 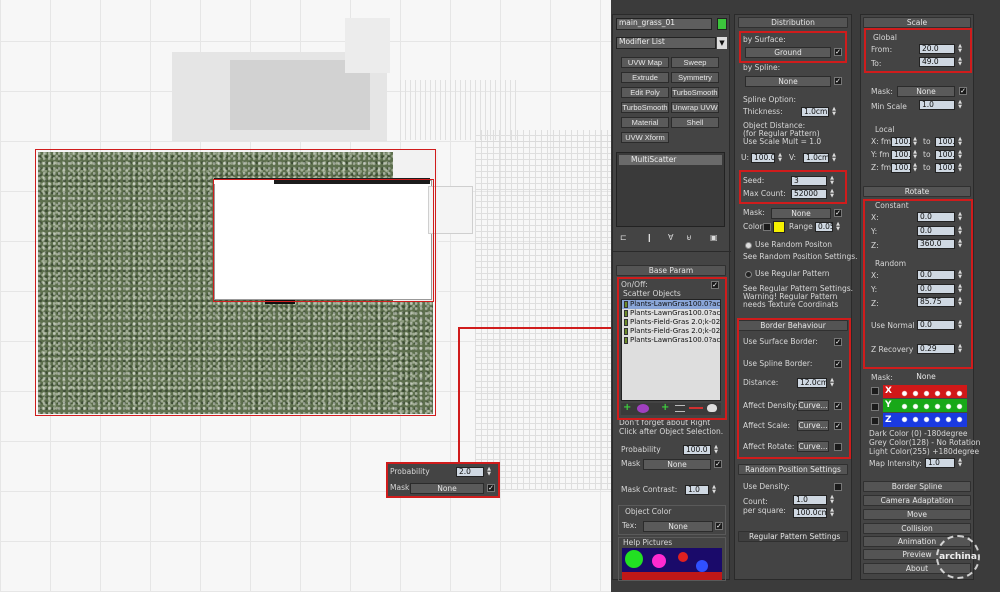 I want to click on count-spinner: ▲ ▼, so click(x=832, y=500).